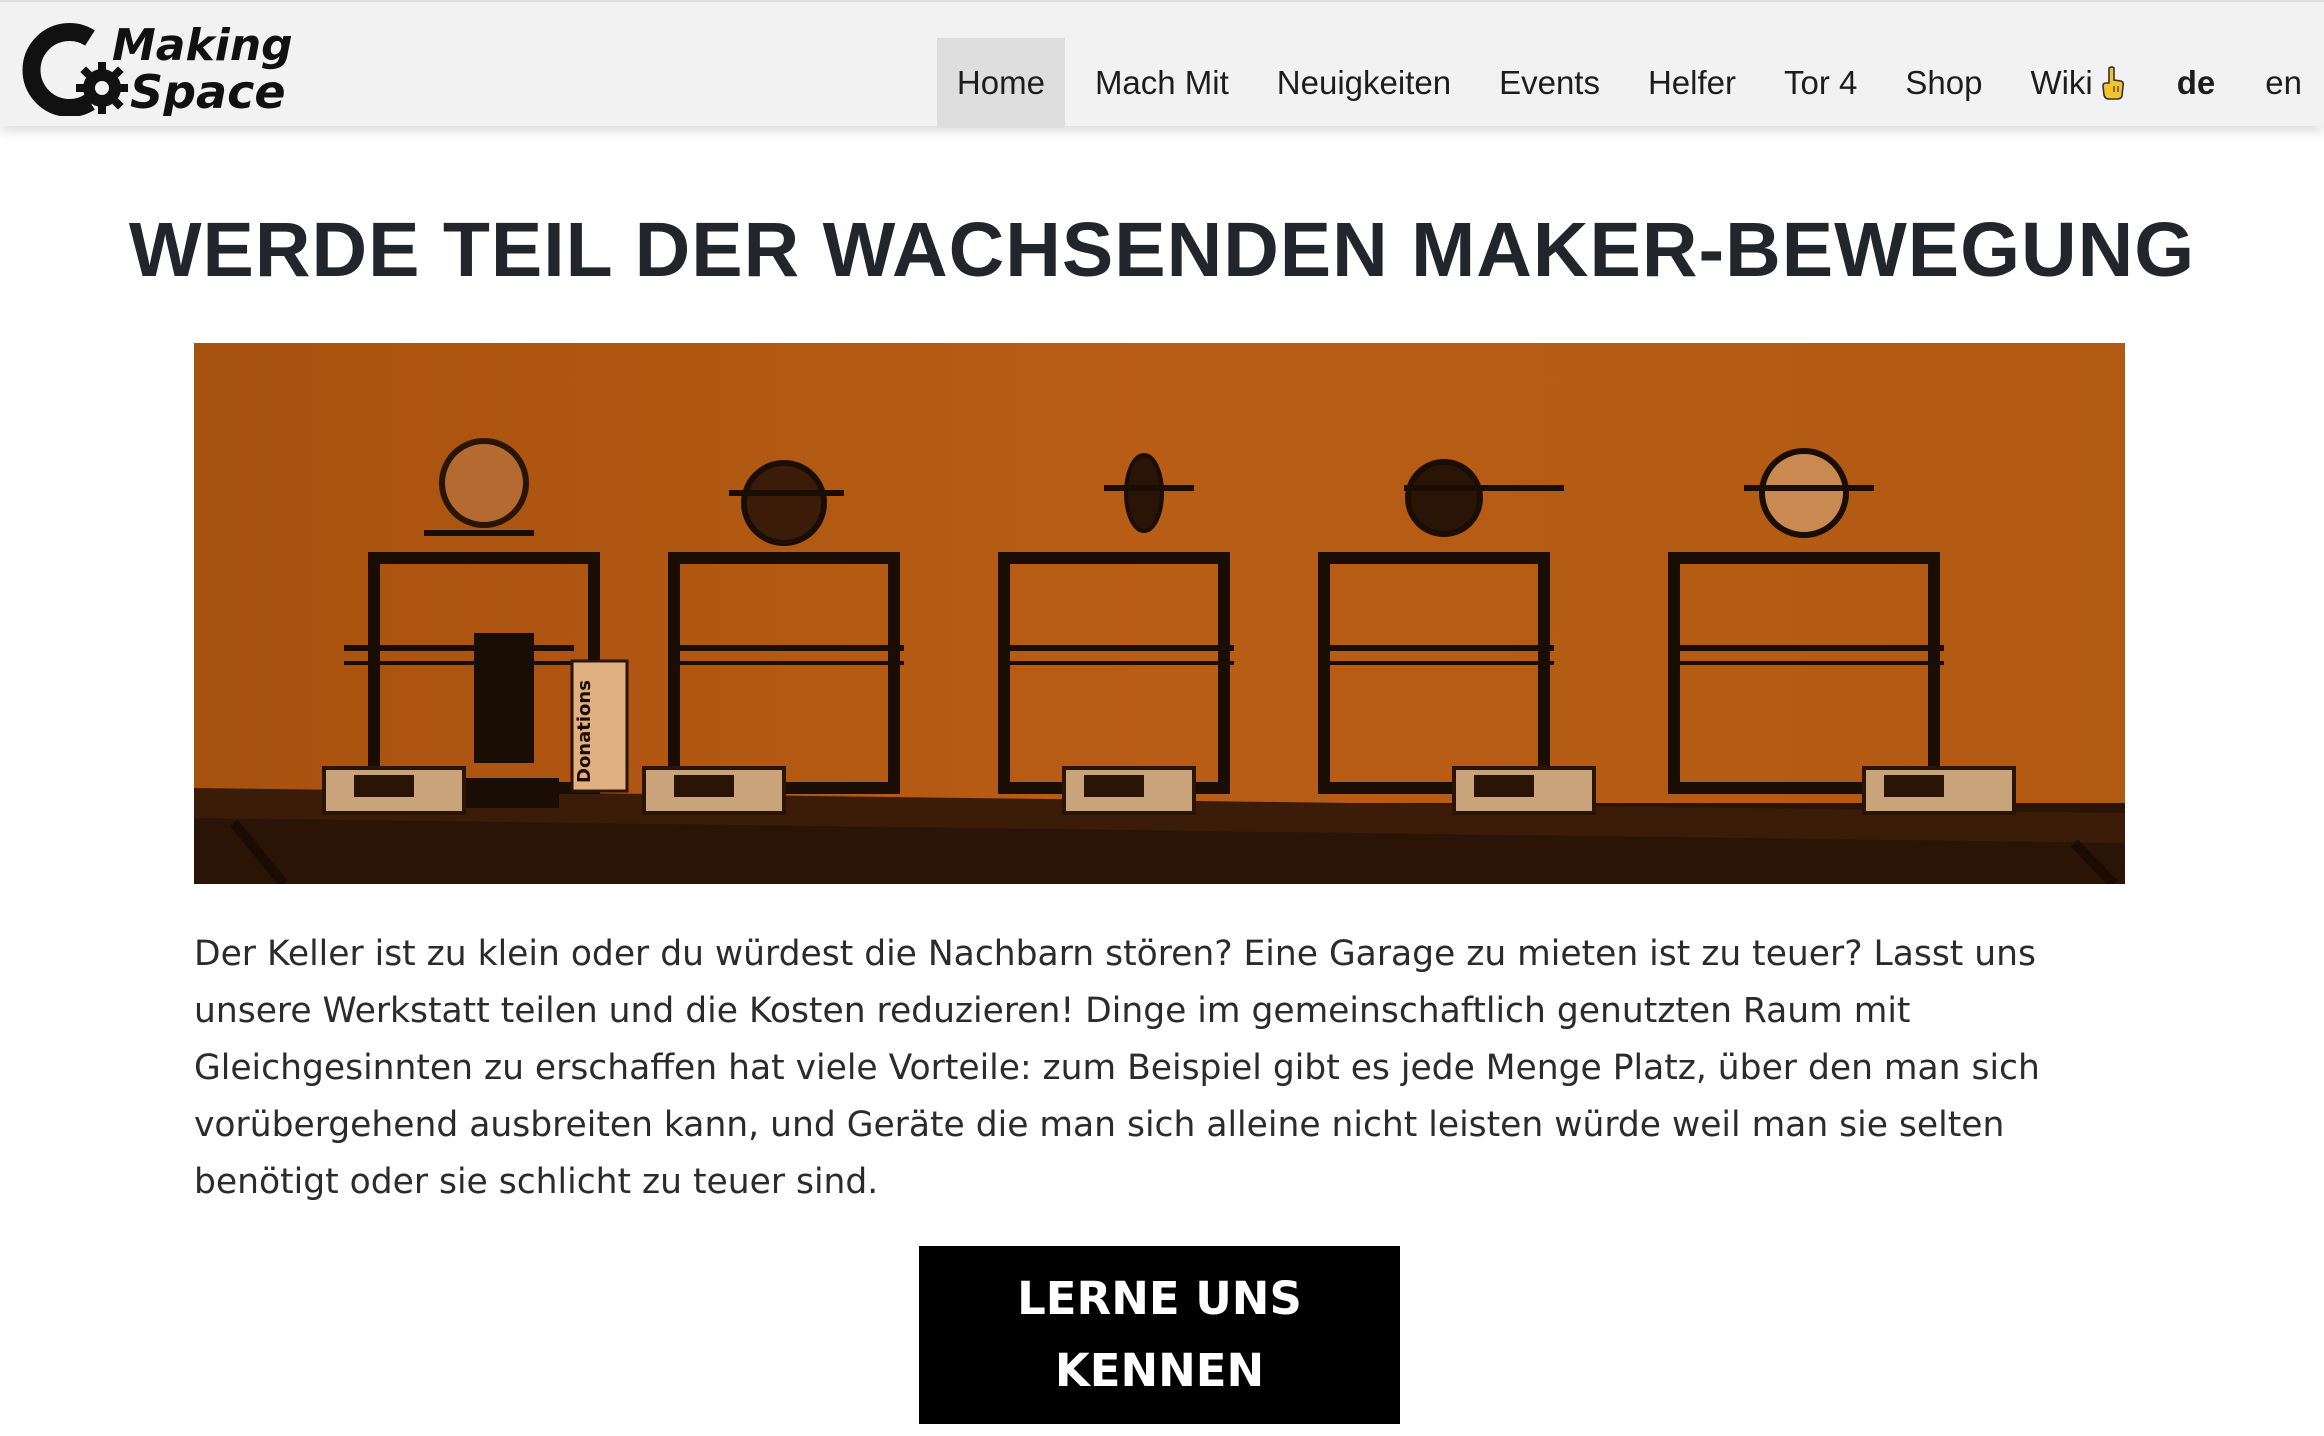 Image resolution: width=2324 pixels, height=1436 pixels. What do you see at coordinates (208, 90) in the screenshot?
I see `brand-line2: Space` at bounding box center [208, 90].